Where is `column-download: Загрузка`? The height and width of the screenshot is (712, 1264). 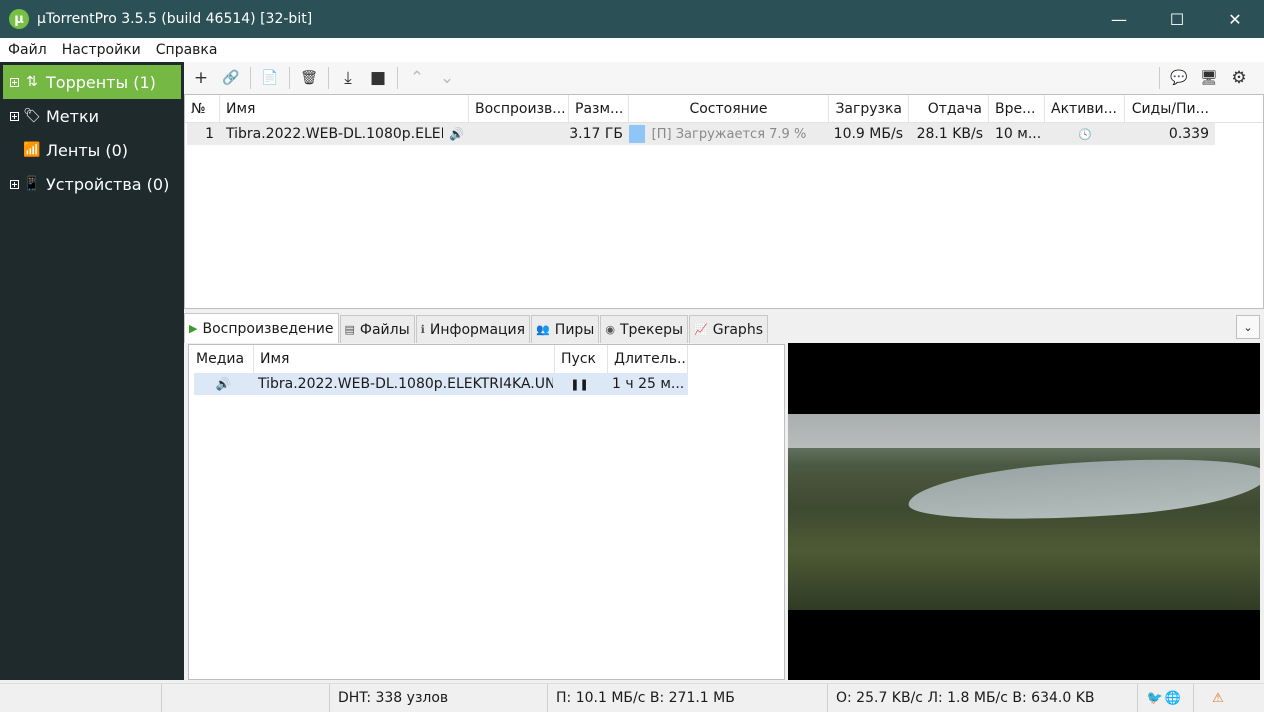 column-download: Загрузка is located at coordinates (869, 108).